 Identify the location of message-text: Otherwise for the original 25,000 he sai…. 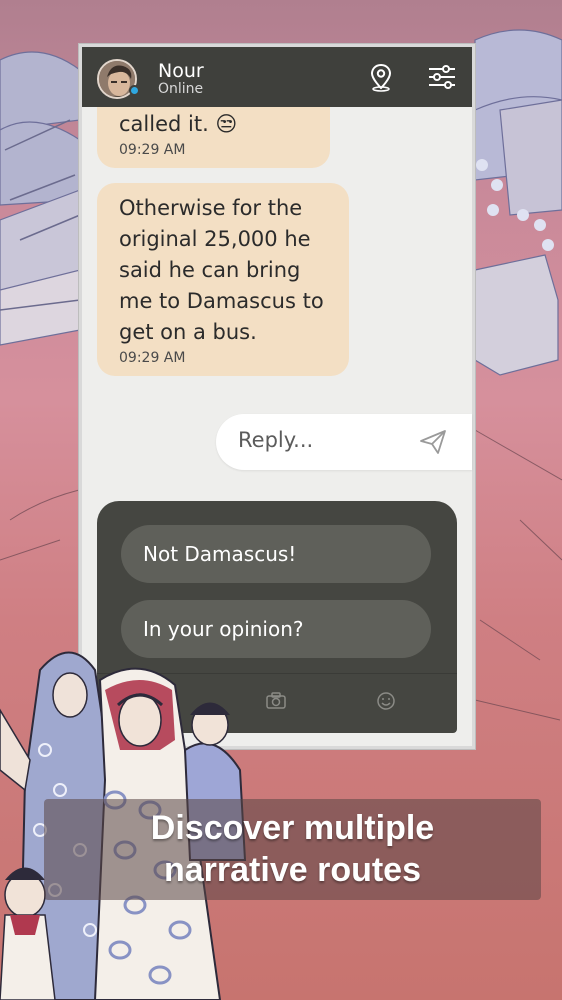
(221, 270).